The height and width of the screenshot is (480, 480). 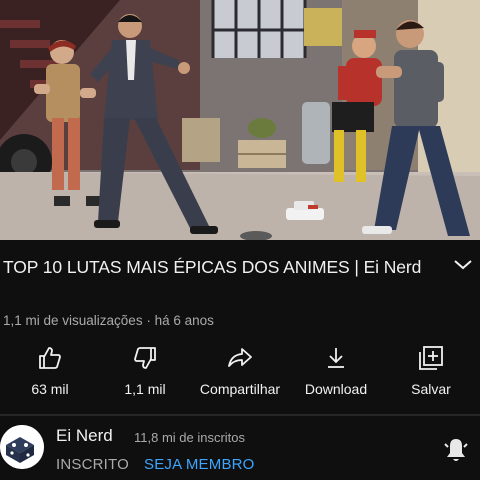 What do you see at coordinates (190, 437) in the screenshot?
I see `subscriber-count: 11,8 mi de inscritos` at bounding box center [190, 437].